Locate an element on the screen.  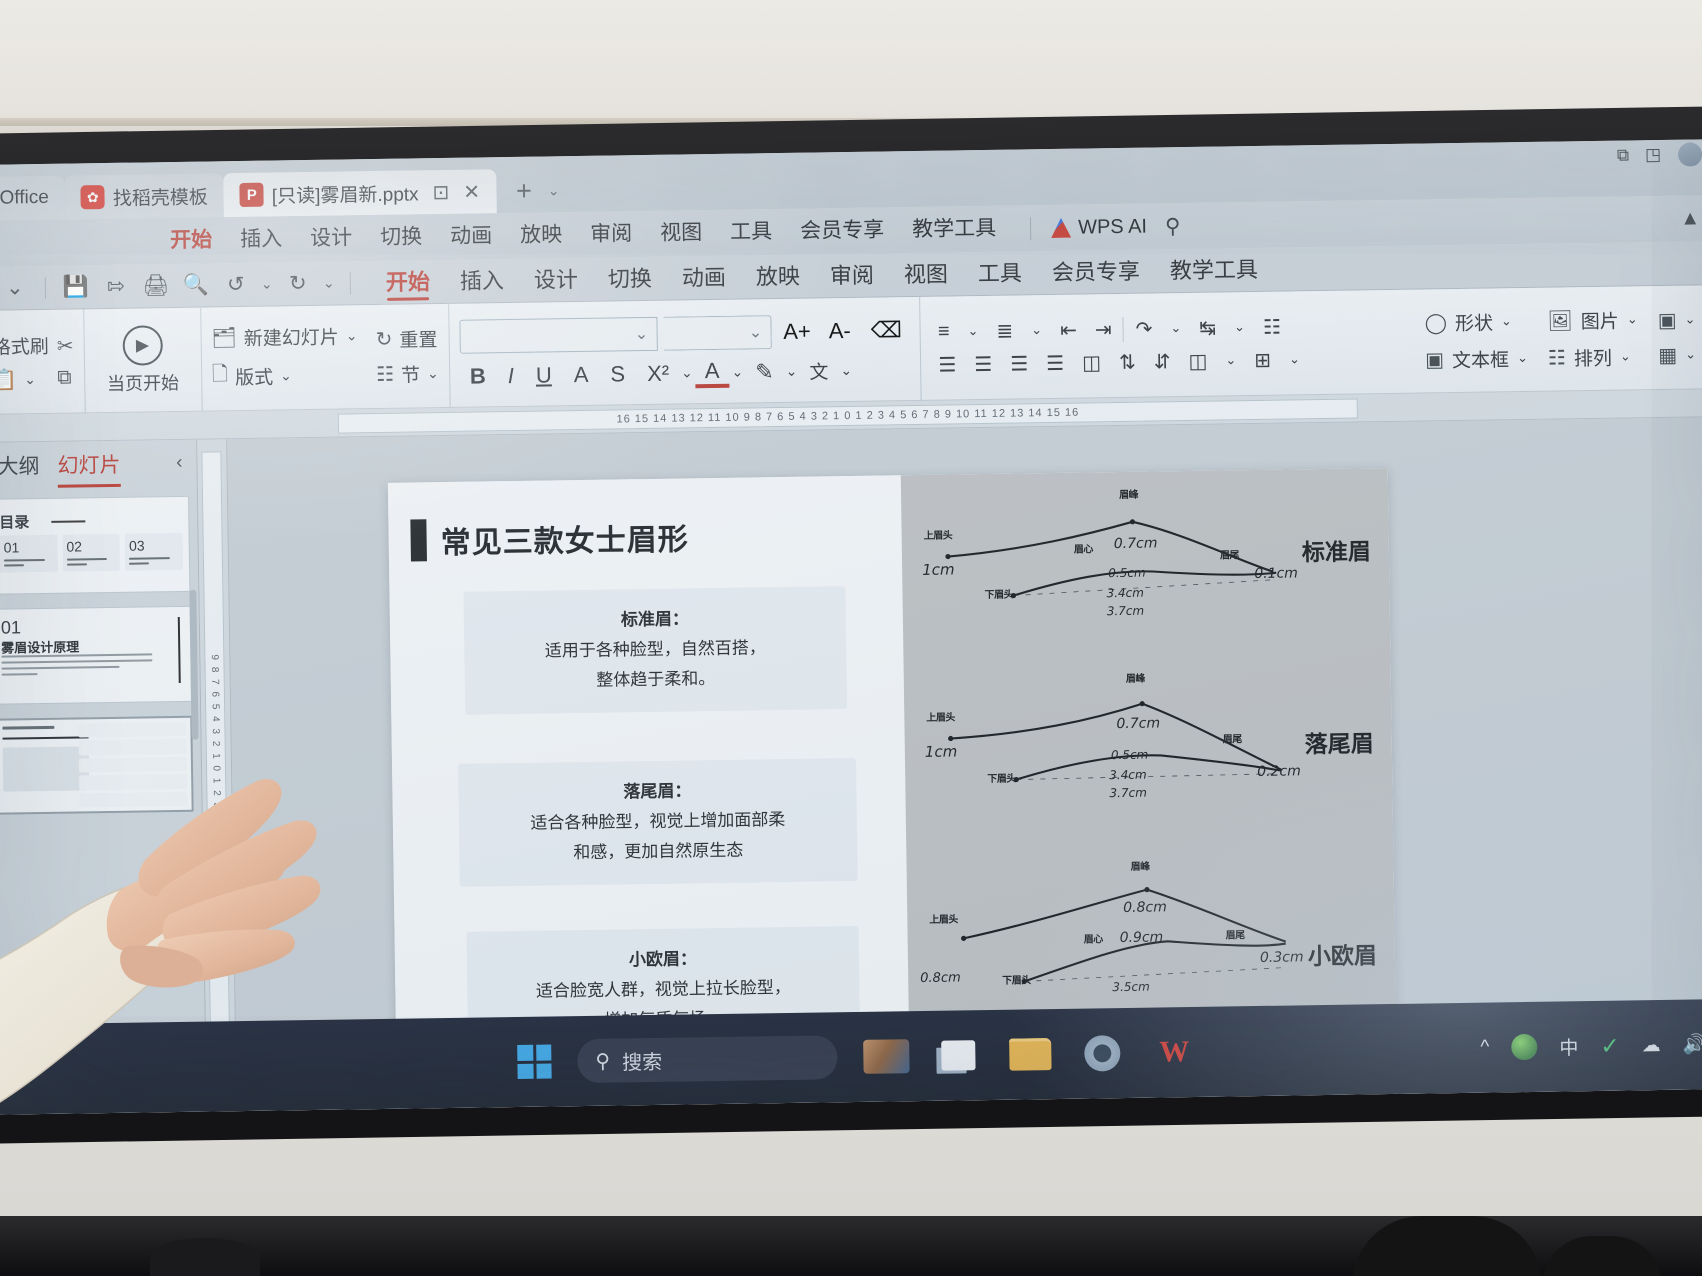
bold-button: B is located at coordinates (478, 376).